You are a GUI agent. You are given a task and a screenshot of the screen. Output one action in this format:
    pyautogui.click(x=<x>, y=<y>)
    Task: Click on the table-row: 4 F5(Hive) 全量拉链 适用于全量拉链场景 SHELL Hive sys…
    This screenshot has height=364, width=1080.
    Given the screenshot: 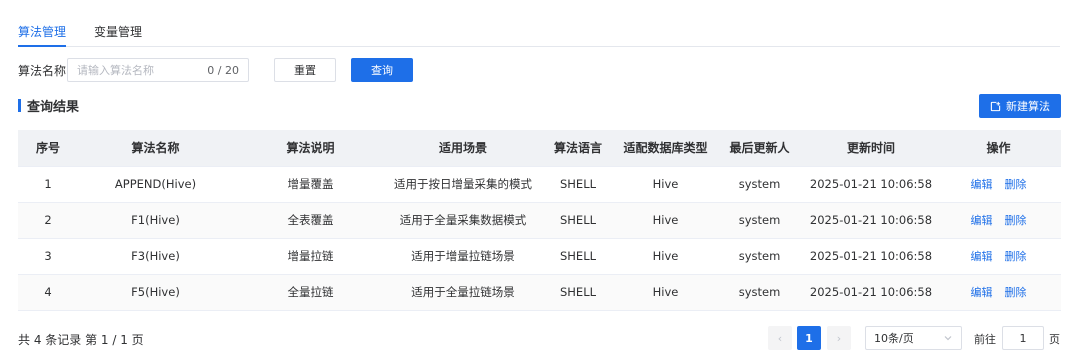 What is the action you would take?
    pyautogui.click(x=539, y=292)
    